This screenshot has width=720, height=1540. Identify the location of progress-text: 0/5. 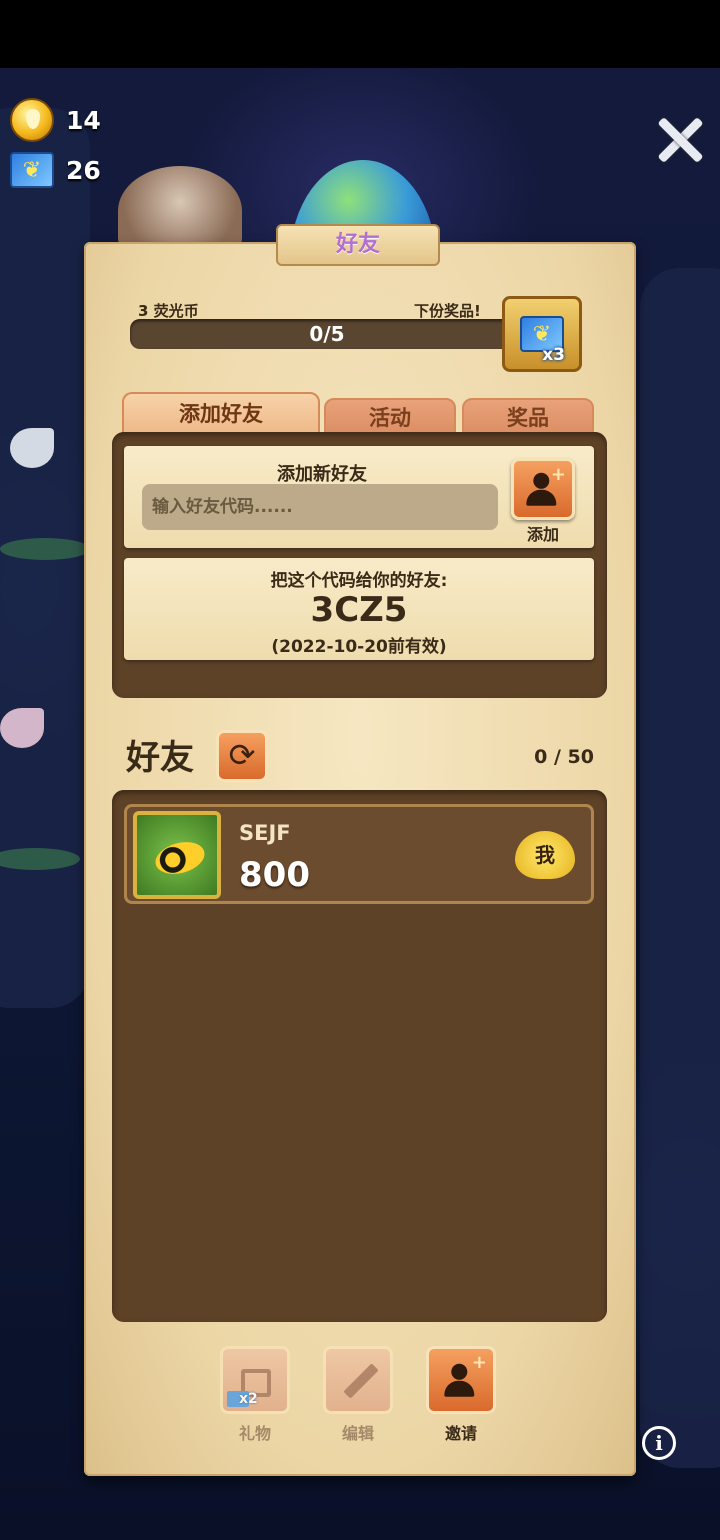
(327, 334).